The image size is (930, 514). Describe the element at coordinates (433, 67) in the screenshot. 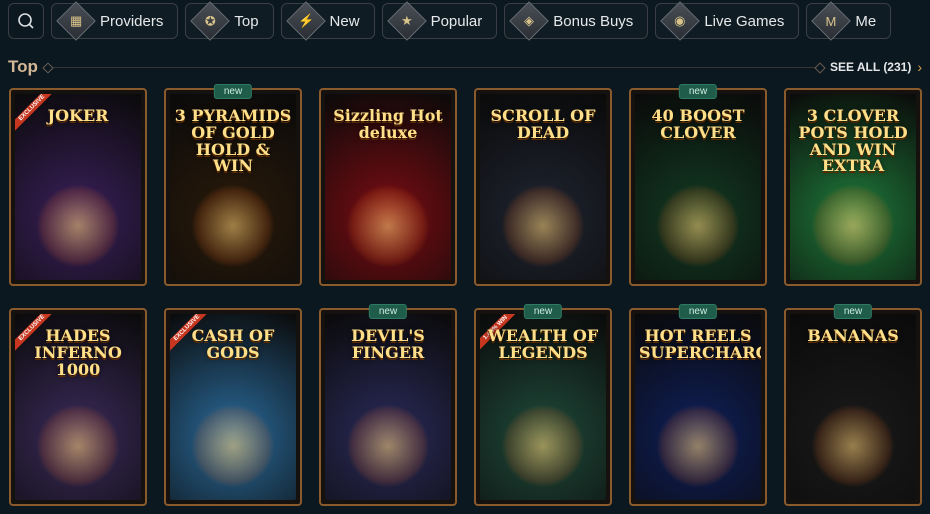

I see `section-divider` at that location.